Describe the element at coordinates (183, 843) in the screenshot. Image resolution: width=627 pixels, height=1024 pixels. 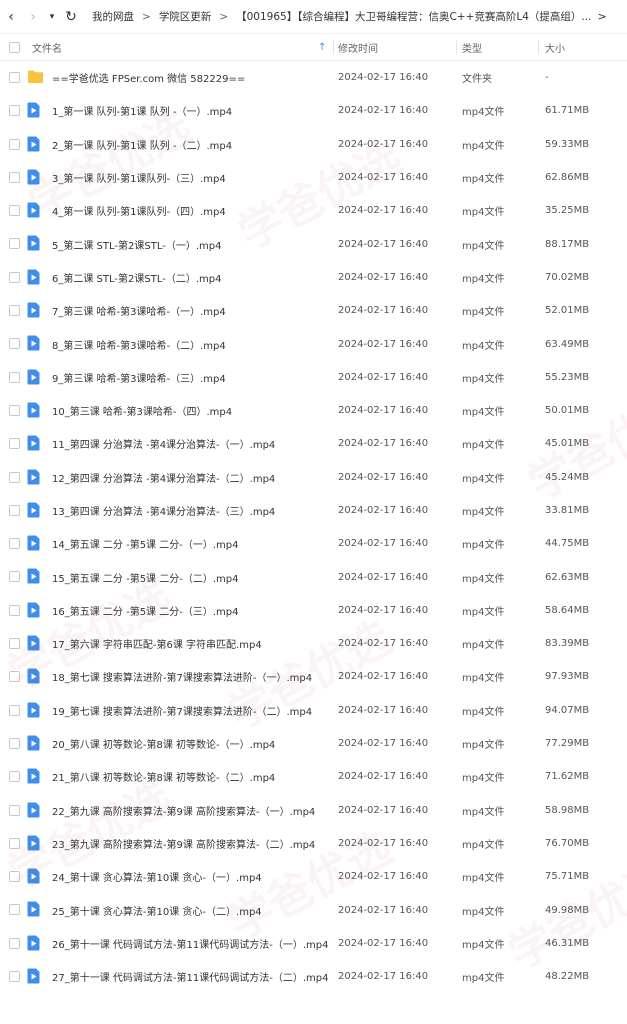
I see `file-name: 23_第九课 高阶搜索算法-第9课 高阶搜索算法-（二）.mp4` at that location.